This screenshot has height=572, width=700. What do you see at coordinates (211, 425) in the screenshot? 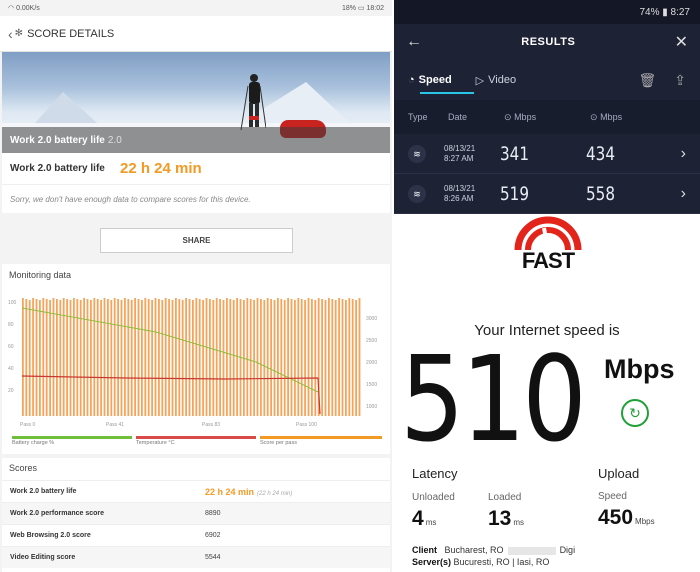
I see `x-tick: Pass 83` at bounding box center [211, 425].